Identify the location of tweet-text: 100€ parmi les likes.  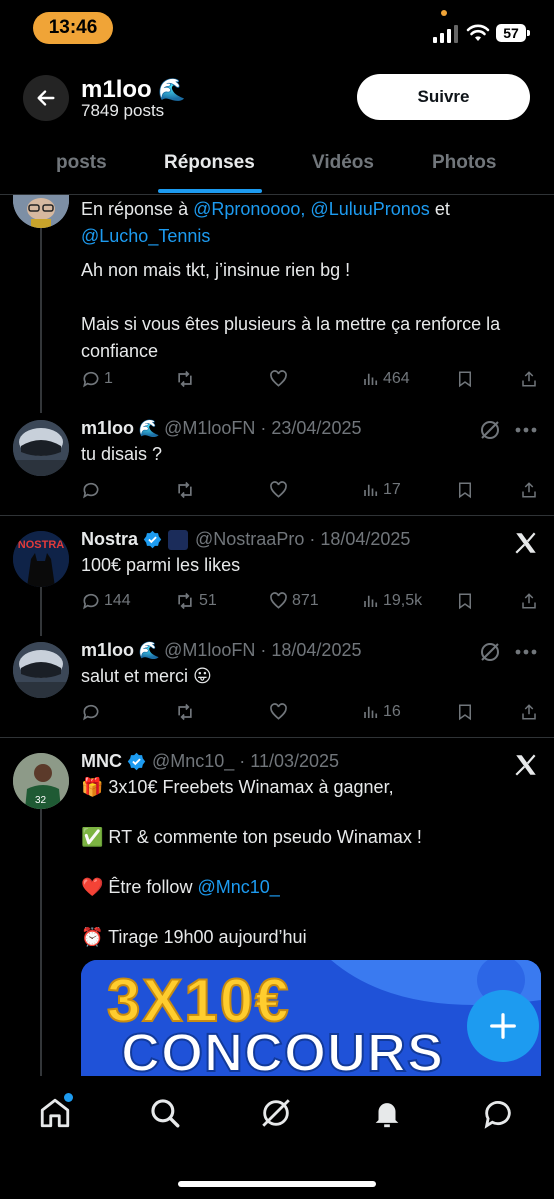
(161, 565).